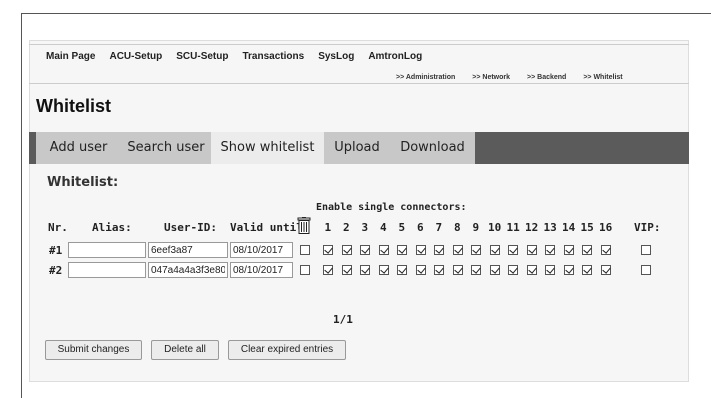  Describe the element at coordinates (587, 227) in the screenshot. I see `connector-header-15: 15` at that location.